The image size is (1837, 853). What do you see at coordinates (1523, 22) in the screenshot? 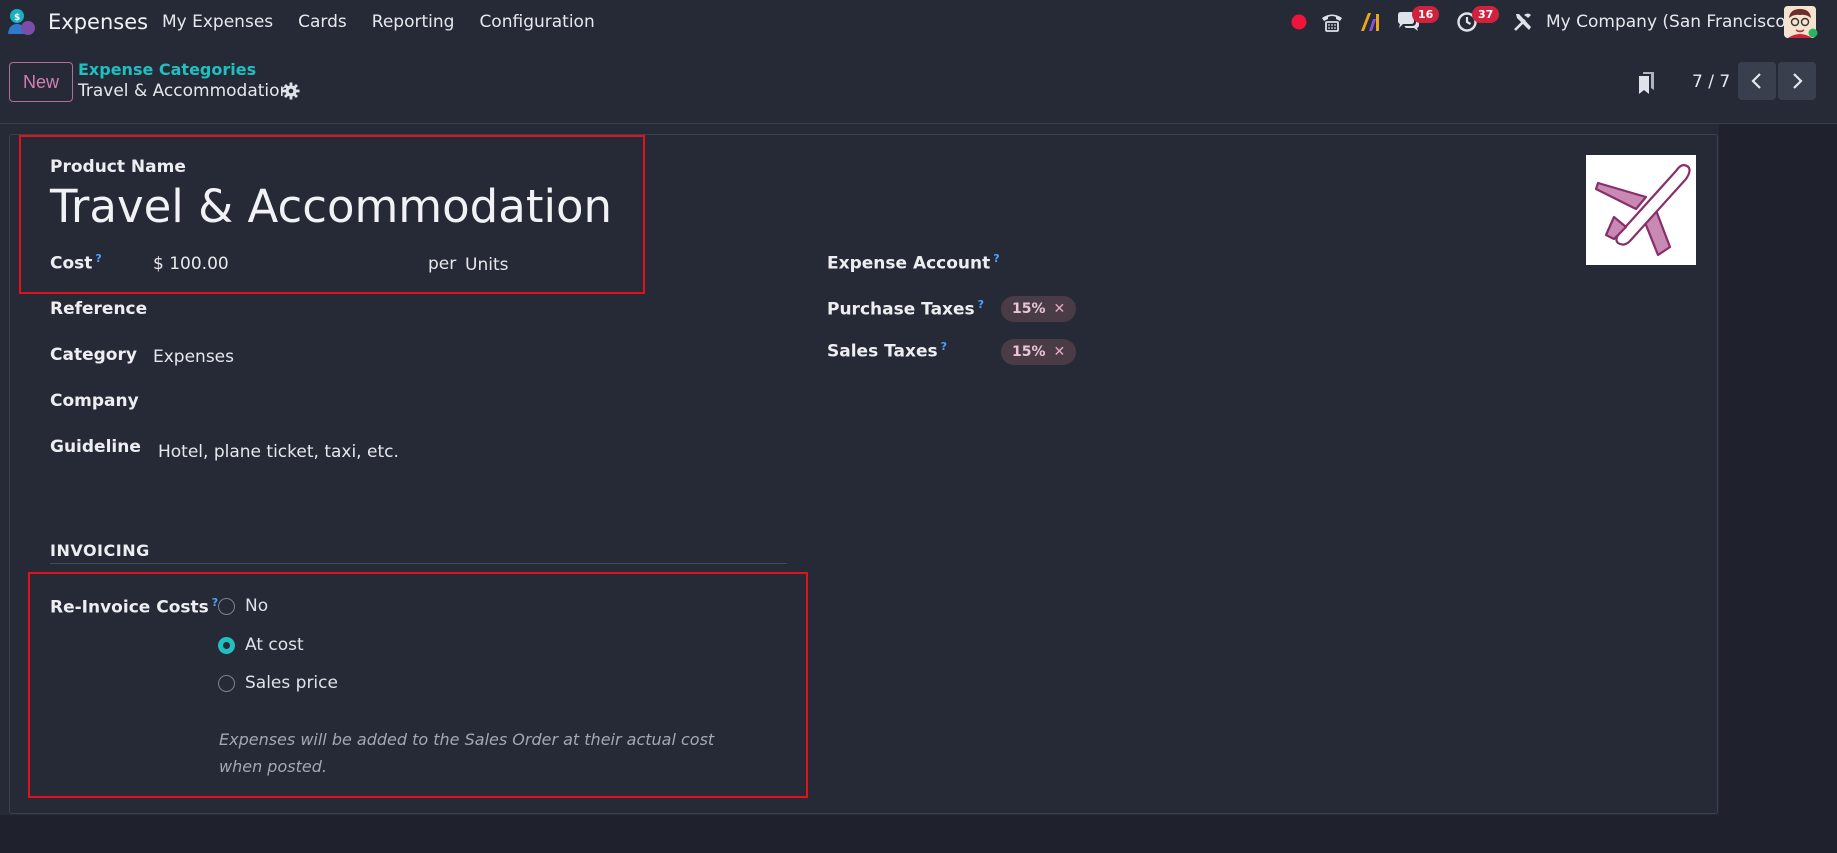
I see `tools-icon` at bounding box center [1523, 22].